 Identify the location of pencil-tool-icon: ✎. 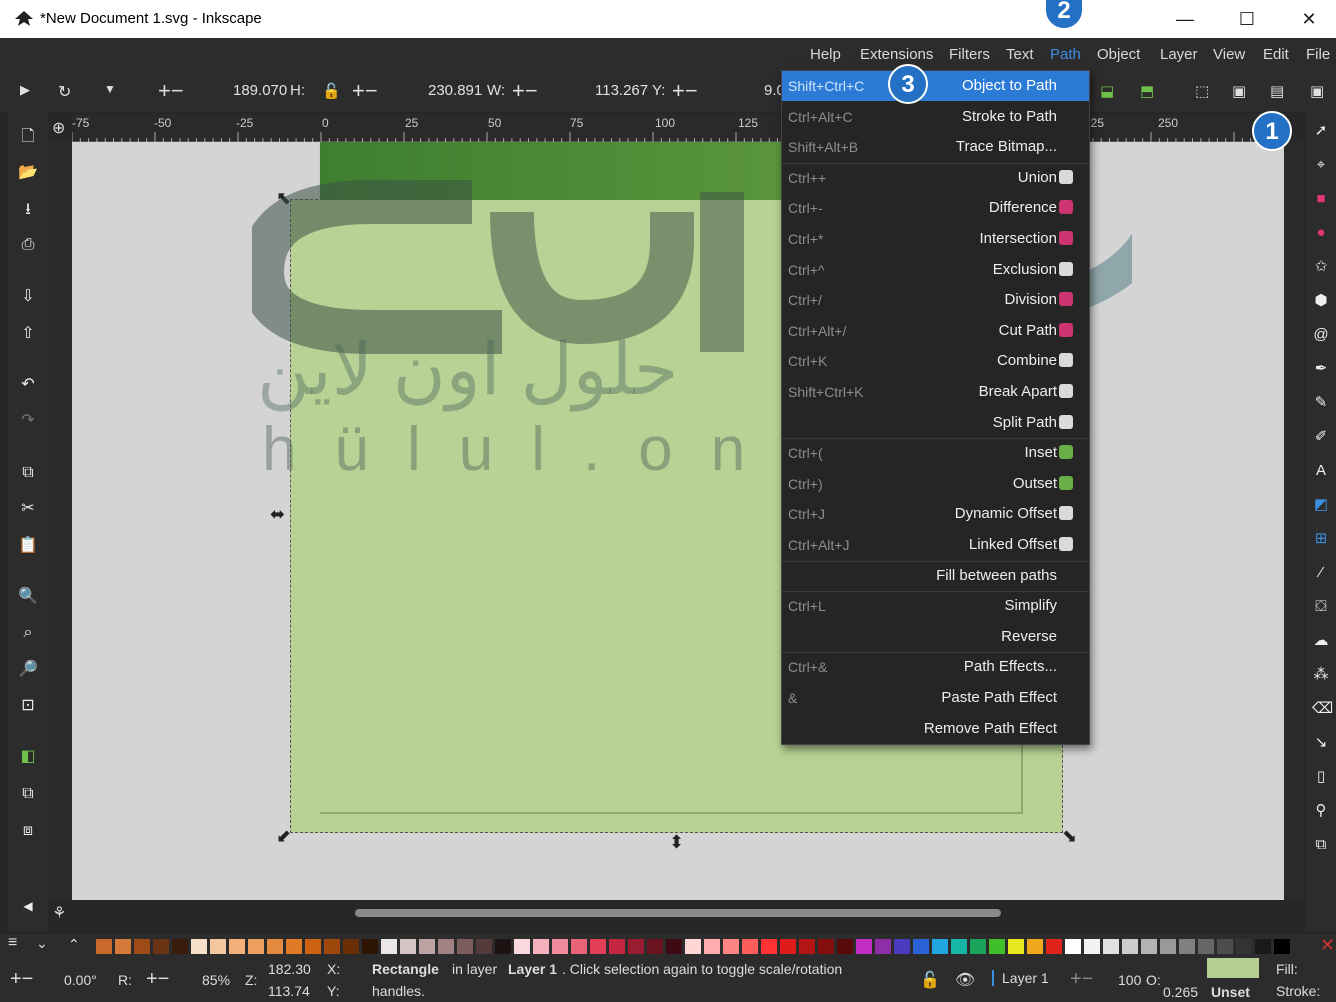
(1321, 403).